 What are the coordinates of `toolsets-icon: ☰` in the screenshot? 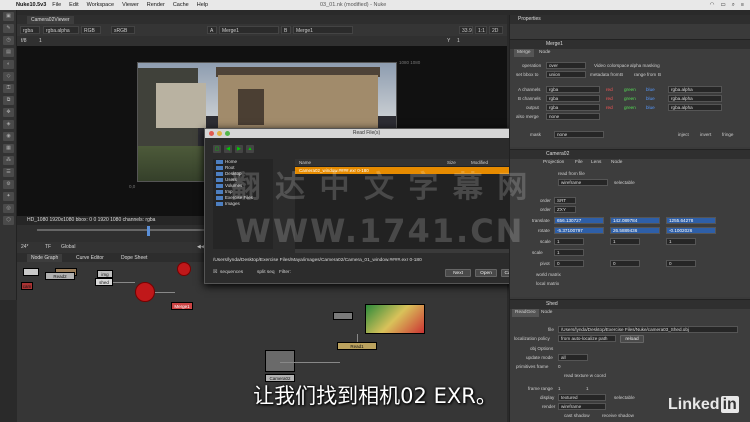 It's located at (8, 172).